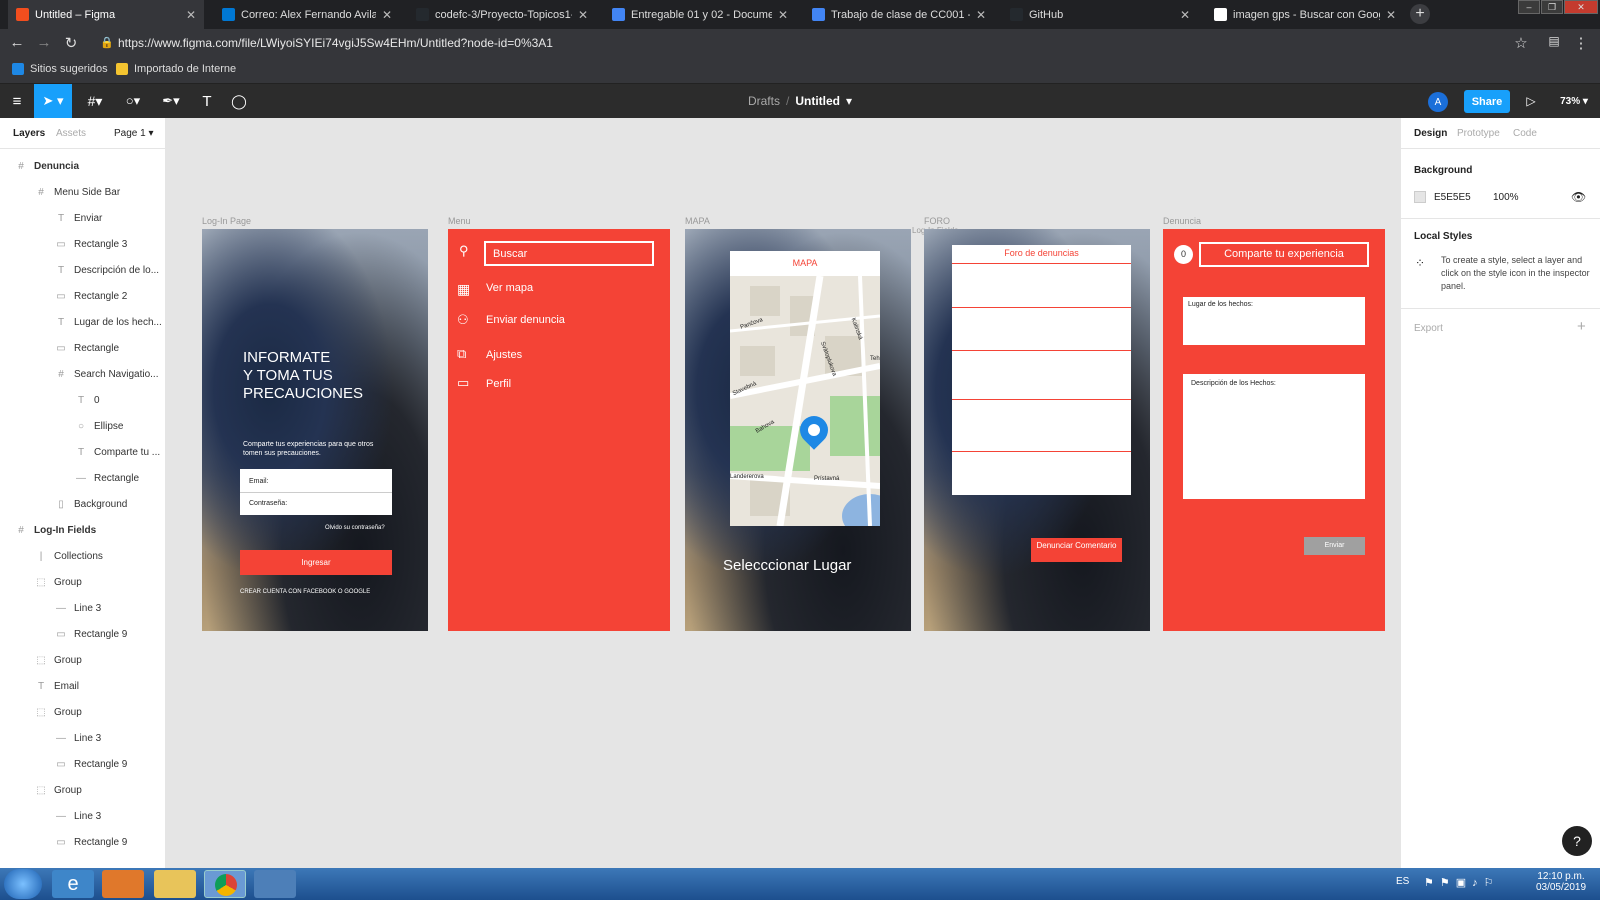 This screenshot has height=900, width=1600. What do you see at coordinates (83, 348) in the screenshot?
I see `layer-item: ▭ Rectangle` at bounding box center [83, 348].